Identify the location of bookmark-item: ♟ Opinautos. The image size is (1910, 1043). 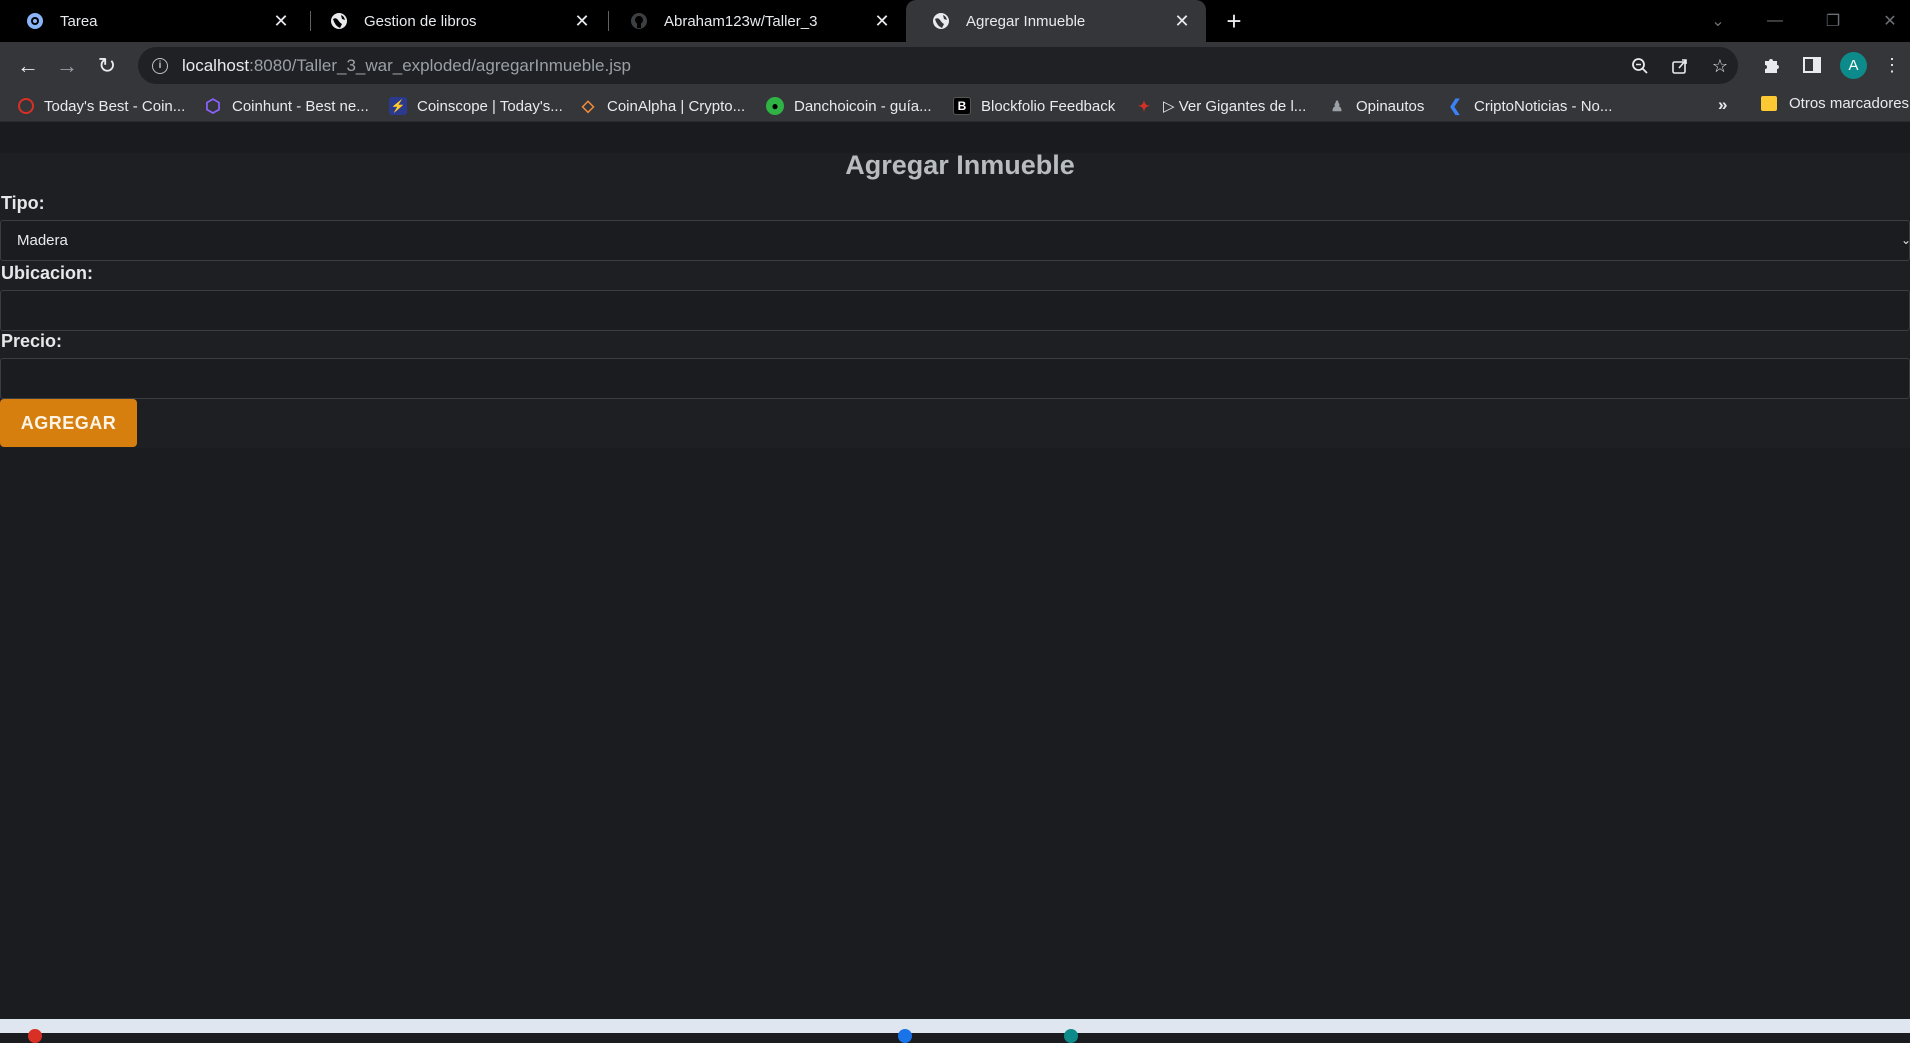
(1376, 106).